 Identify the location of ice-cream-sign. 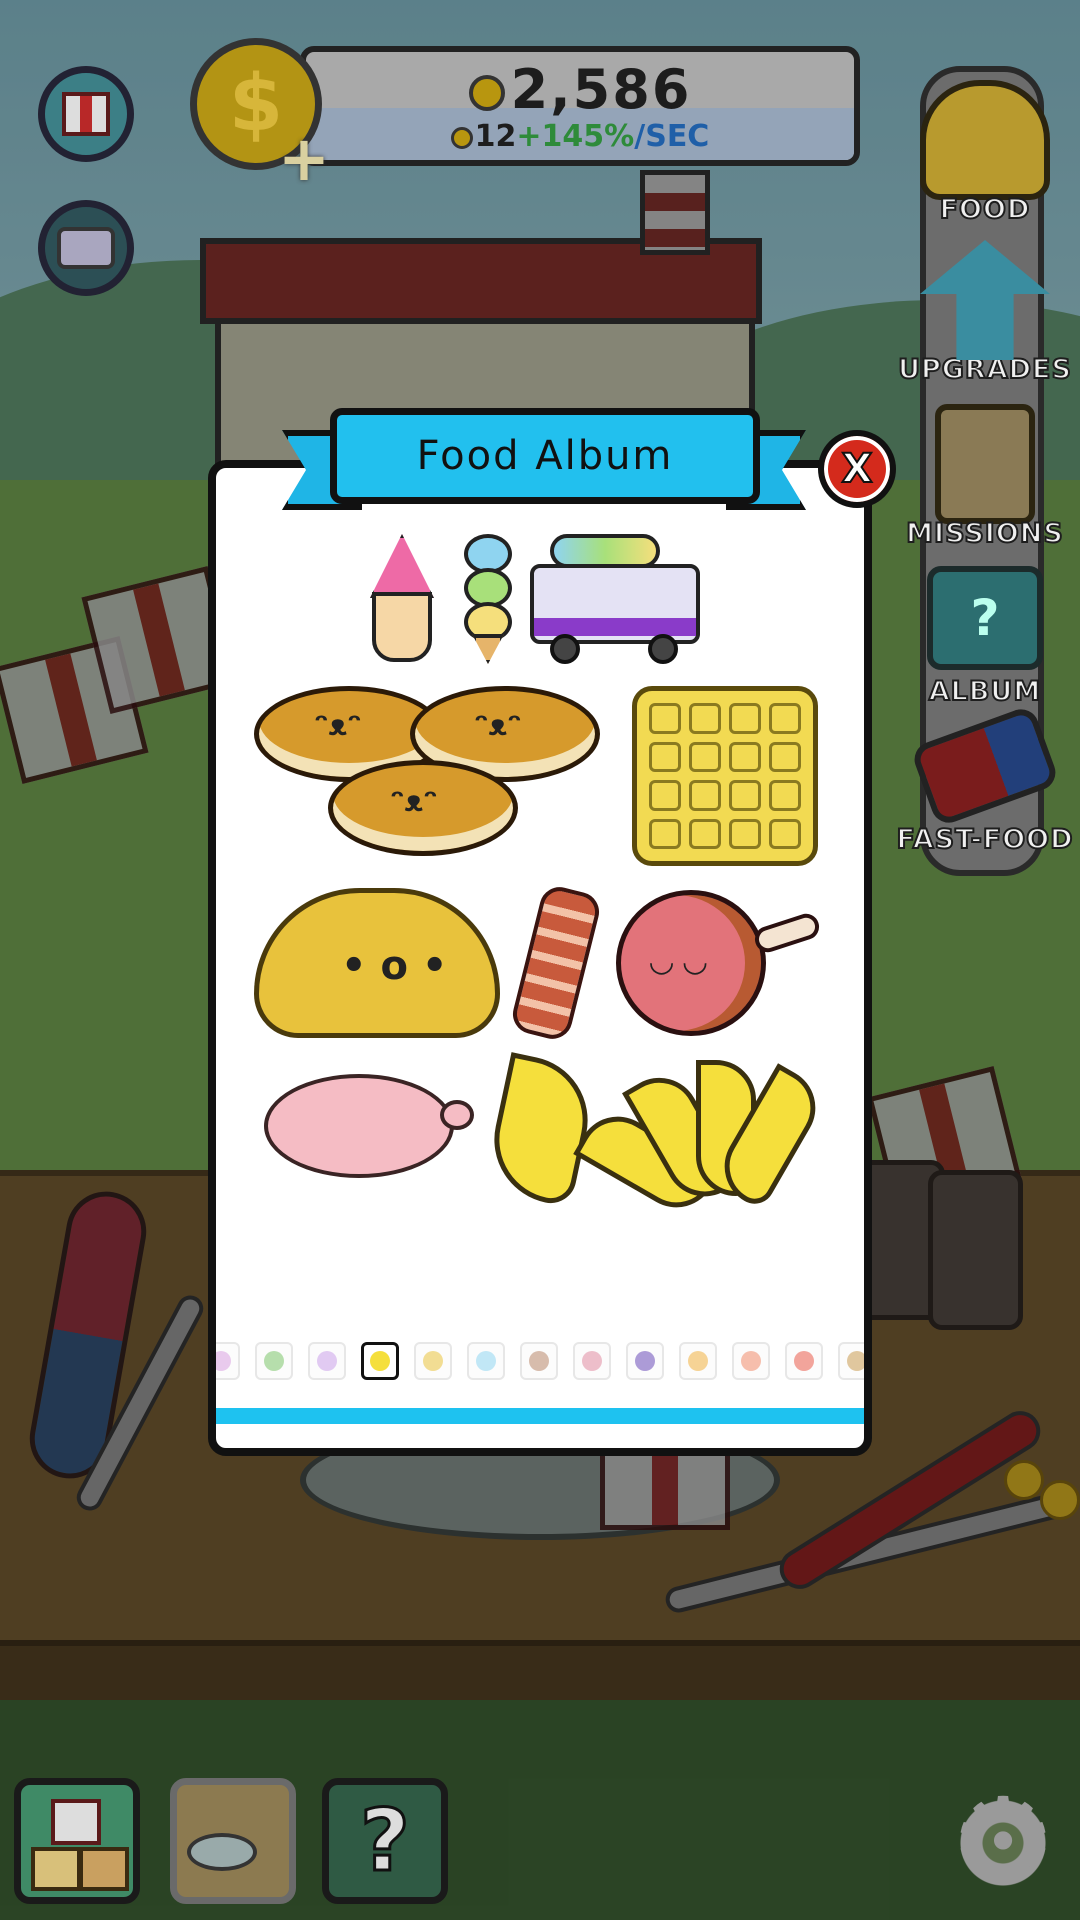
(605, 551).